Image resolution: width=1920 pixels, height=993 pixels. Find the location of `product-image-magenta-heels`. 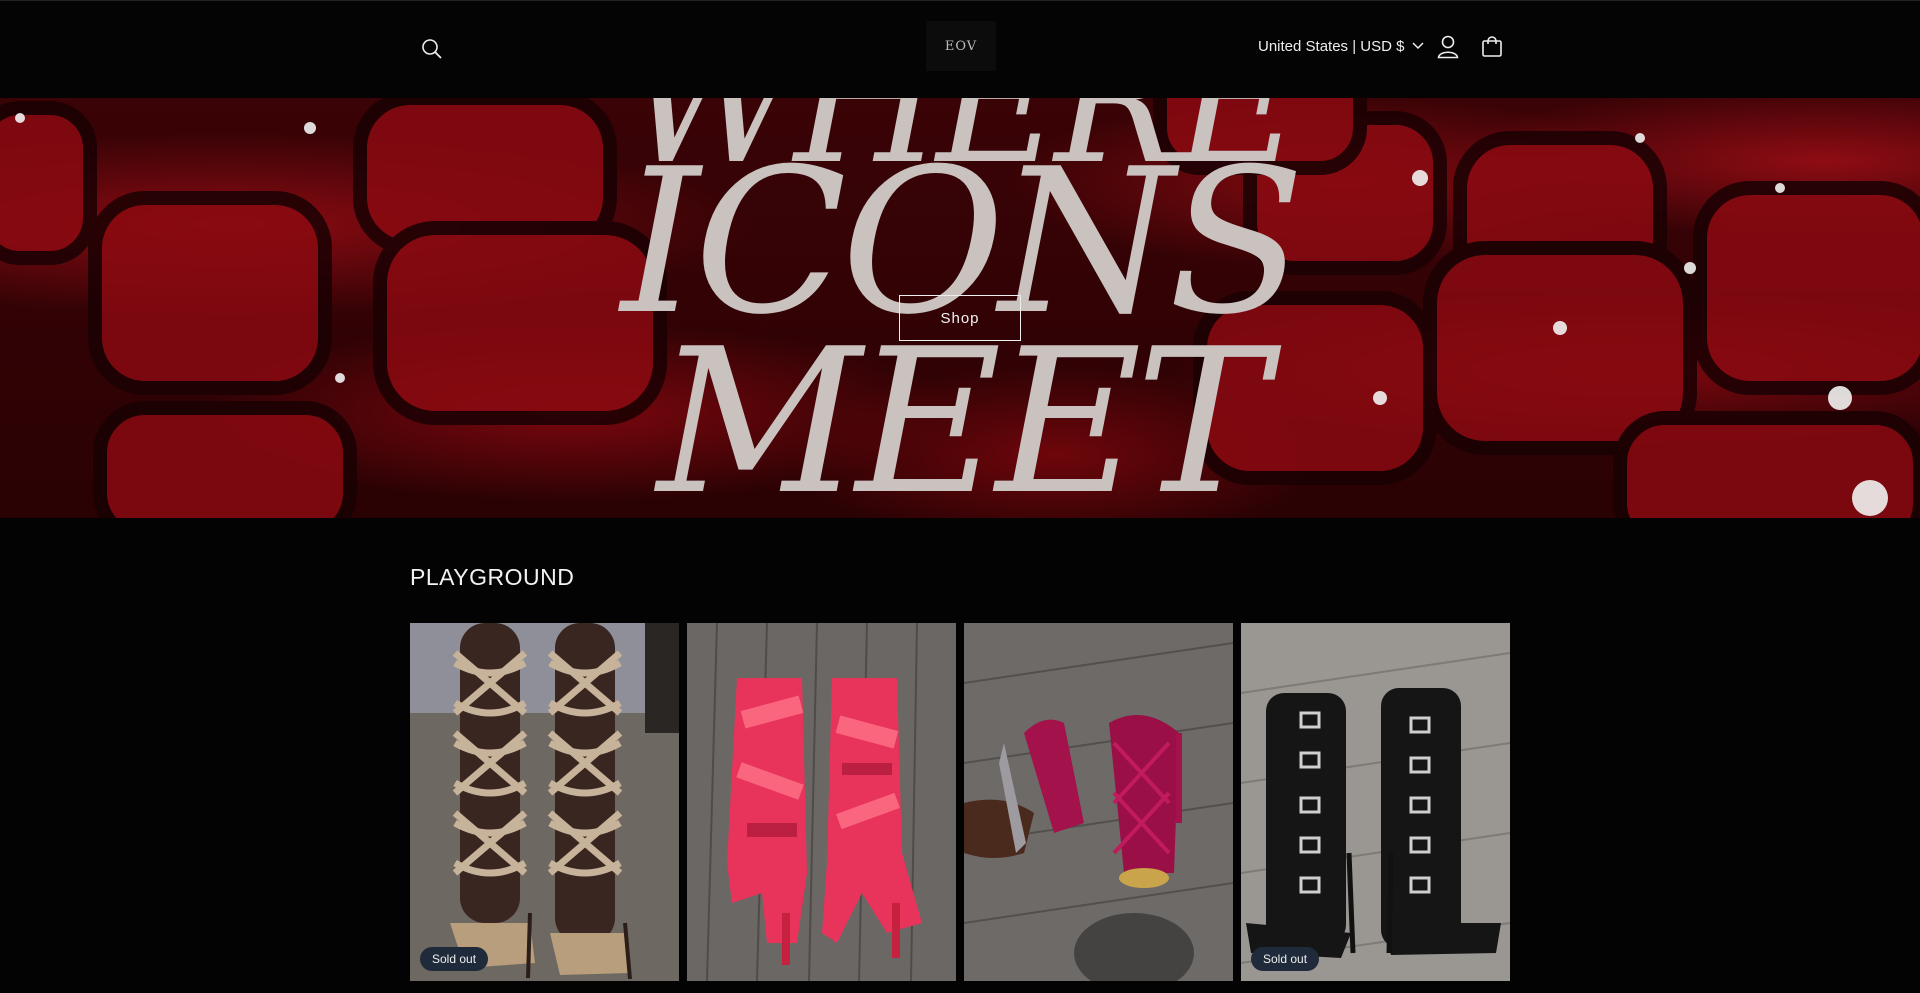

product-image-magenta-heels is located at coordinates (1098, 802).